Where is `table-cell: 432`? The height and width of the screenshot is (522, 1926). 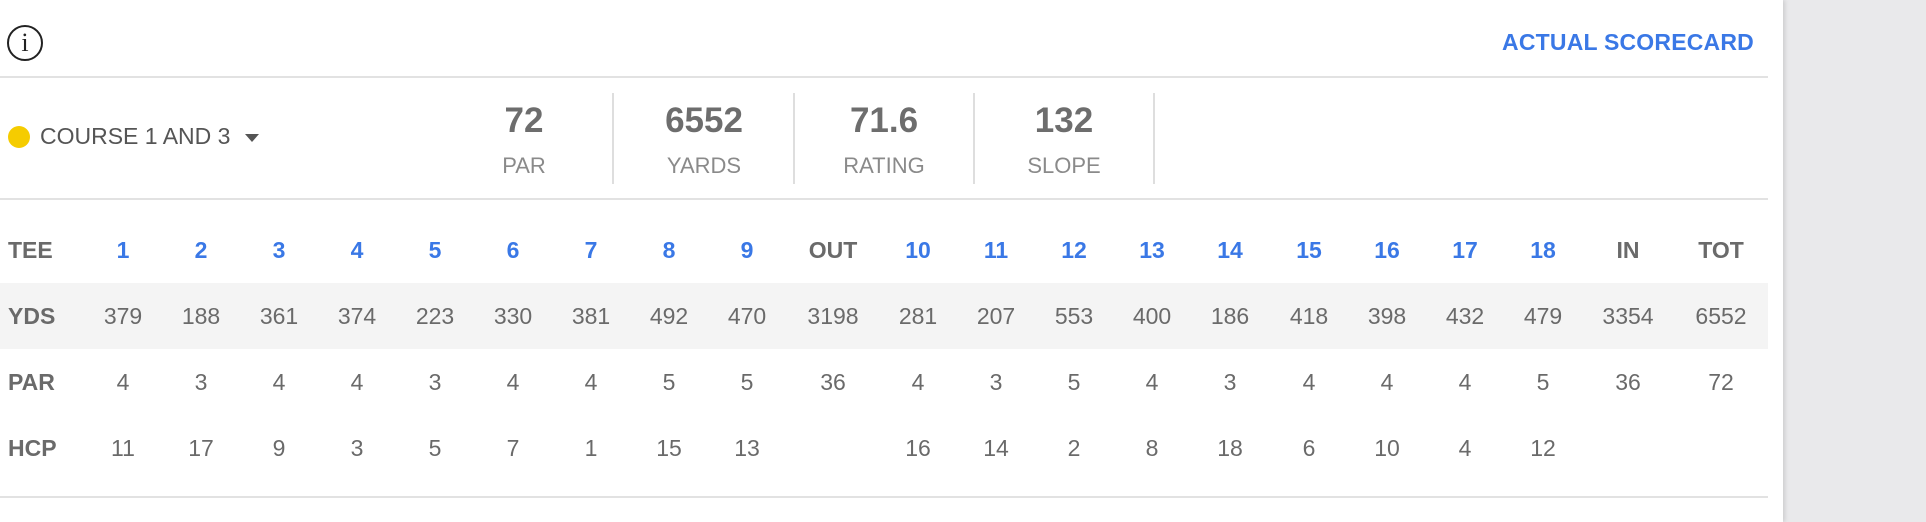 table-cell: 432 is located at coordinates (1465, 316).